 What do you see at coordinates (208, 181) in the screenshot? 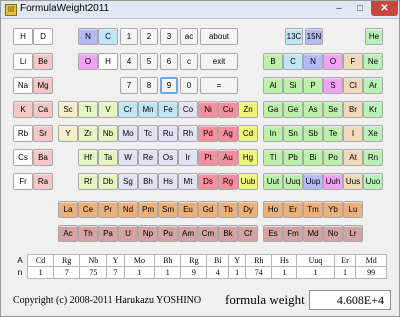
I see `element-ds: Ds` at bounding box center [208, 181].